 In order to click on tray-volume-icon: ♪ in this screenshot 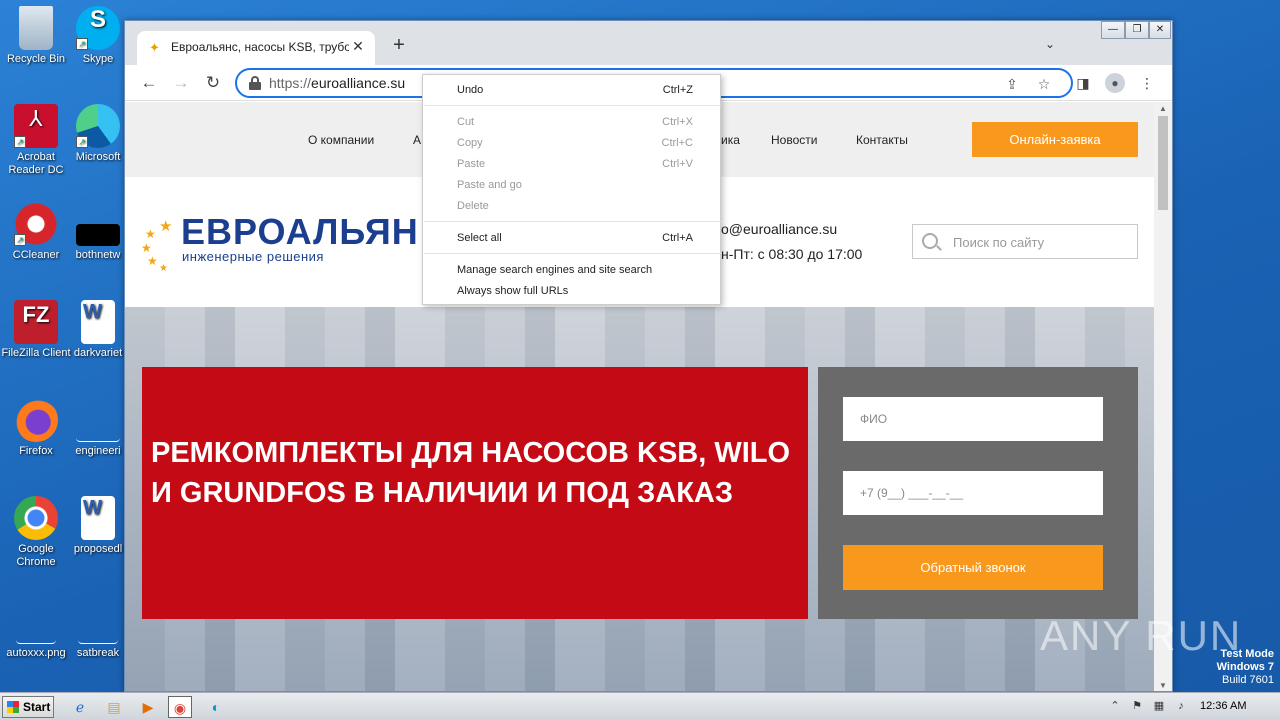, I will do `click(1181, 706)`.